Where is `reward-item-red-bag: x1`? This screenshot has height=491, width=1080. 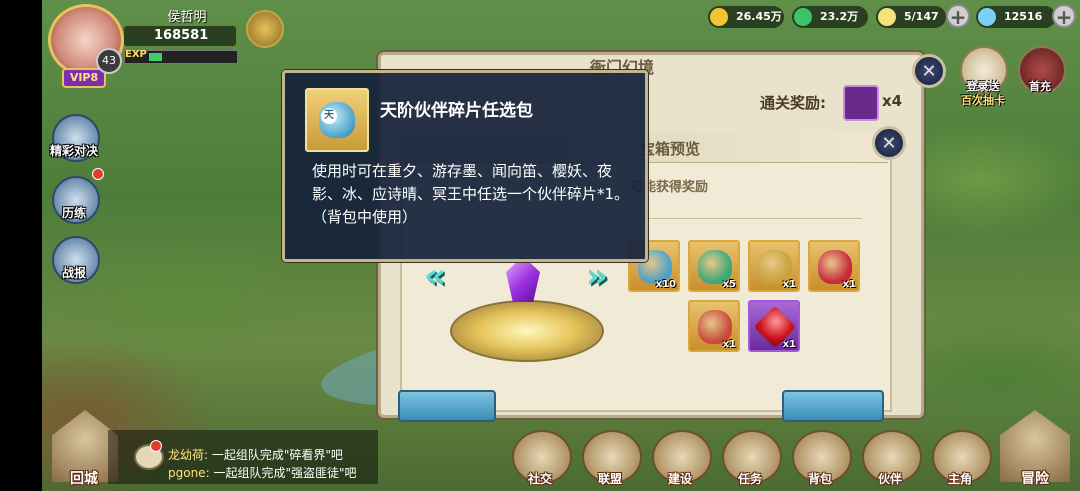 reward-item-red-bag: x1 is located at coordinates (834, 266).